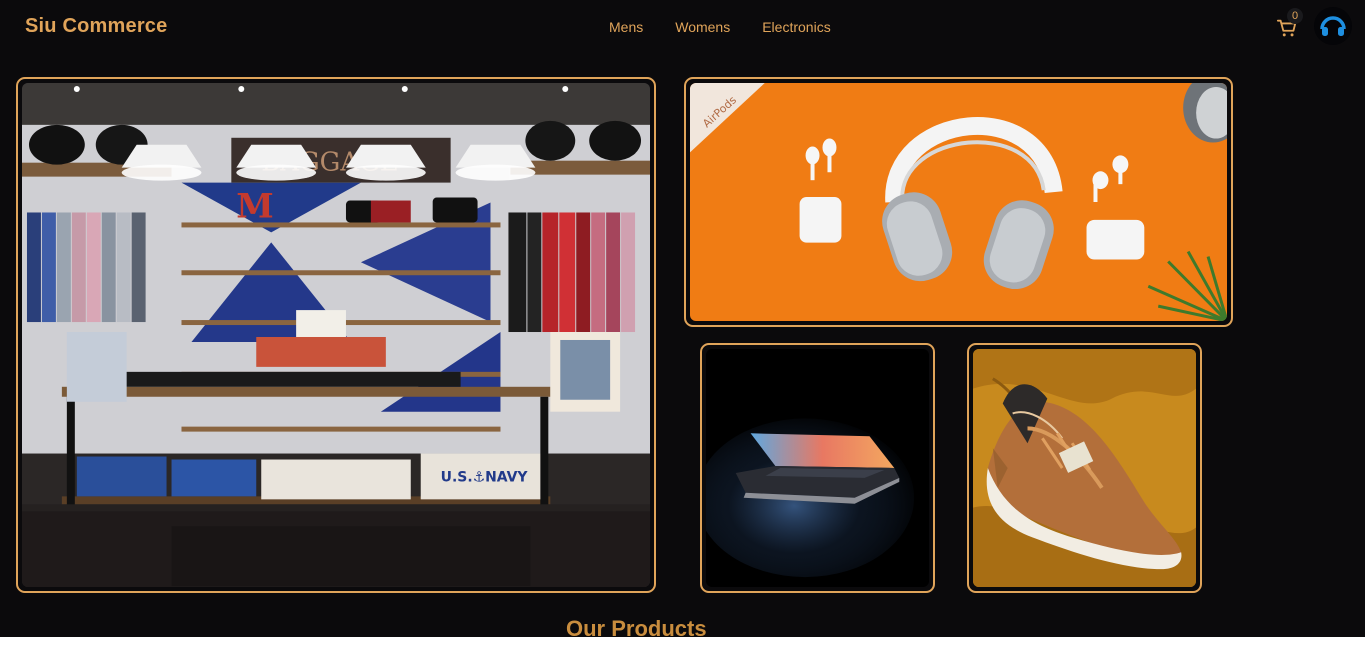 The width and height of the screenshot is (1365, 652). Describe the element at coordinates (1333, 26) in the screenshot. I see `user-avatar-icon` at that location.